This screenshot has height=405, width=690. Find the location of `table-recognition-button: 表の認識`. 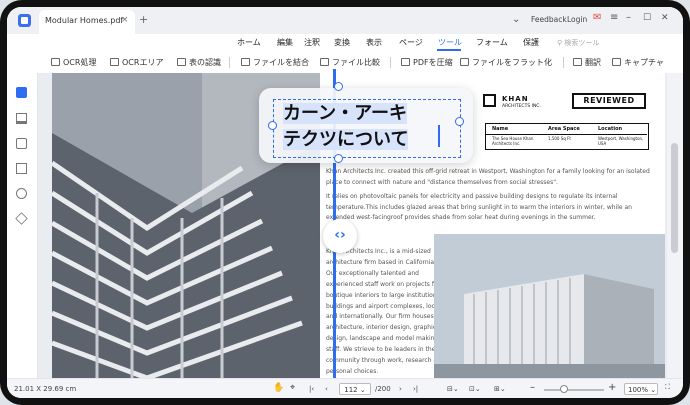

table-recognition-button: 表の認識 is located at coordinates (199, 62).